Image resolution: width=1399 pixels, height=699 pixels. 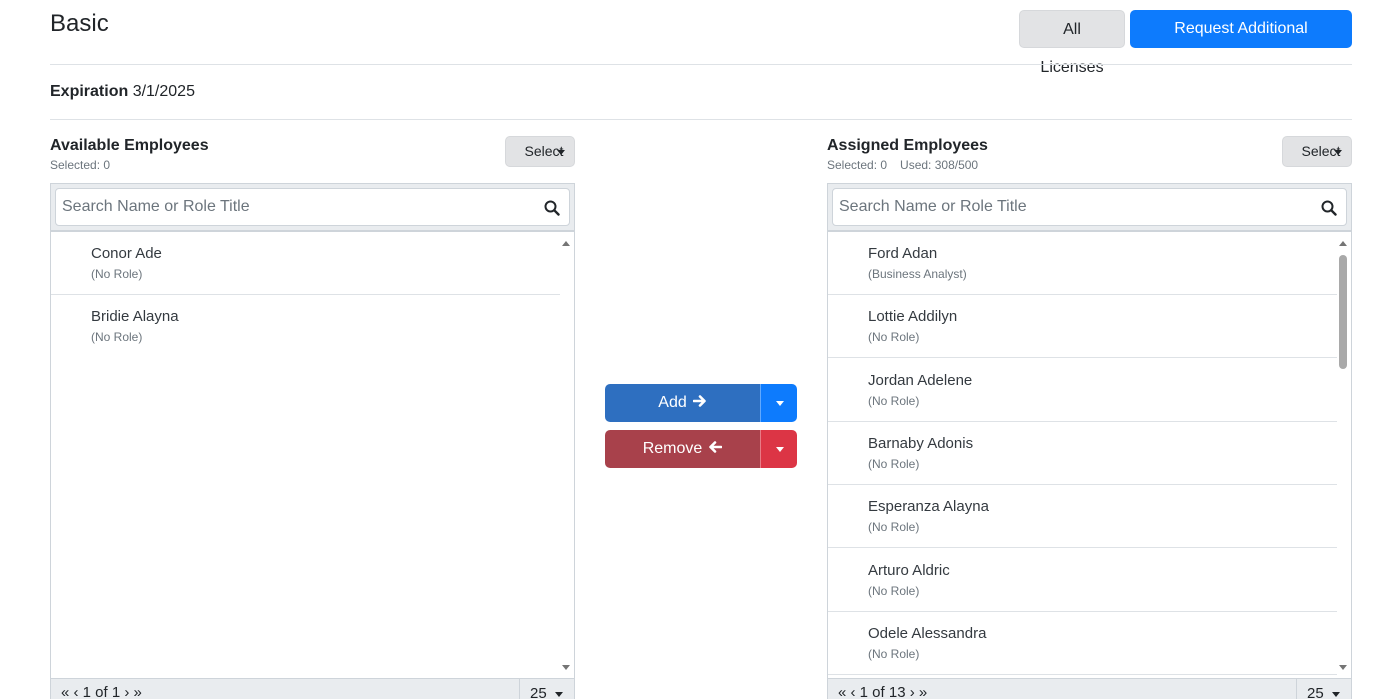 I want to click on assigned-pager: « ‹ 1 of 13 › » 25, so click(x=1089, y=689).